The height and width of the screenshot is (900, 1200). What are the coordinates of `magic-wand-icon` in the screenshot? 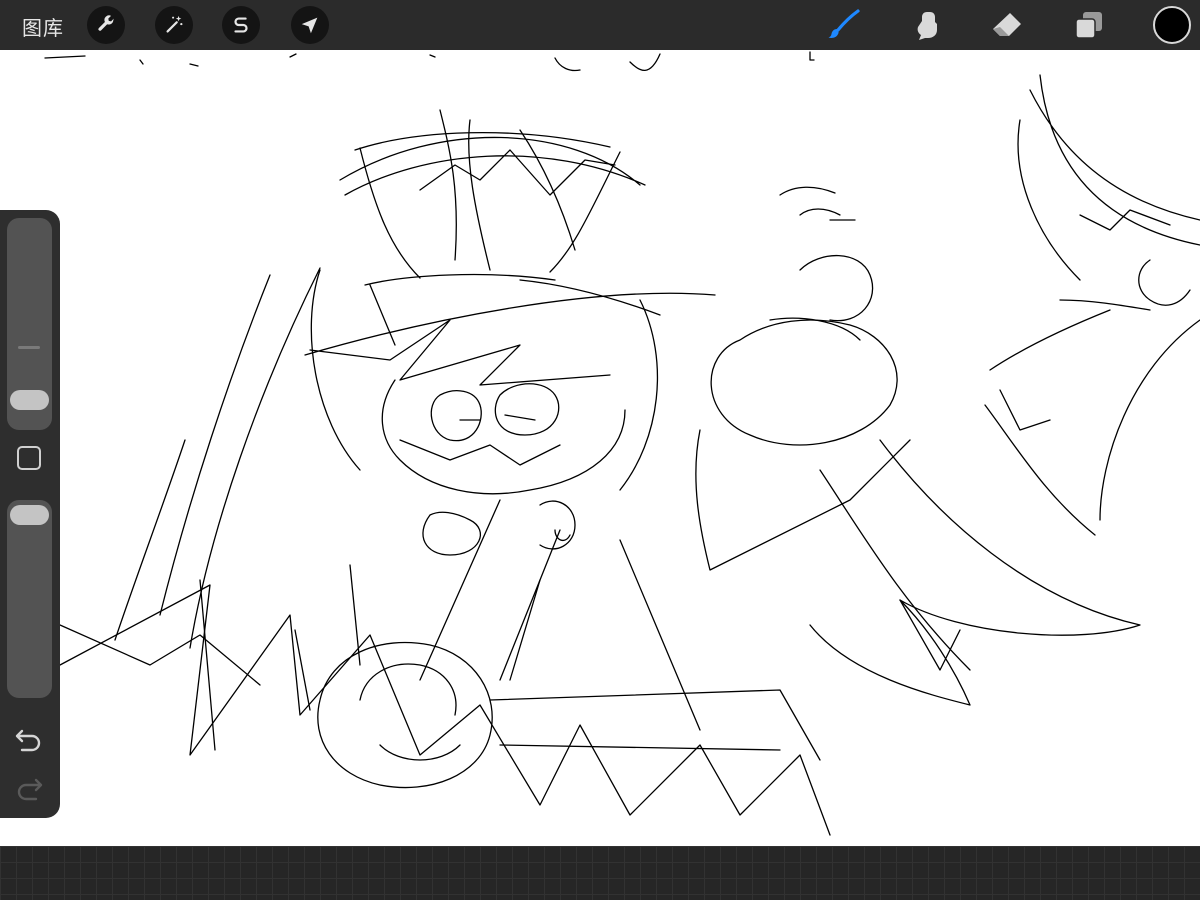 It's located at (174, 24).